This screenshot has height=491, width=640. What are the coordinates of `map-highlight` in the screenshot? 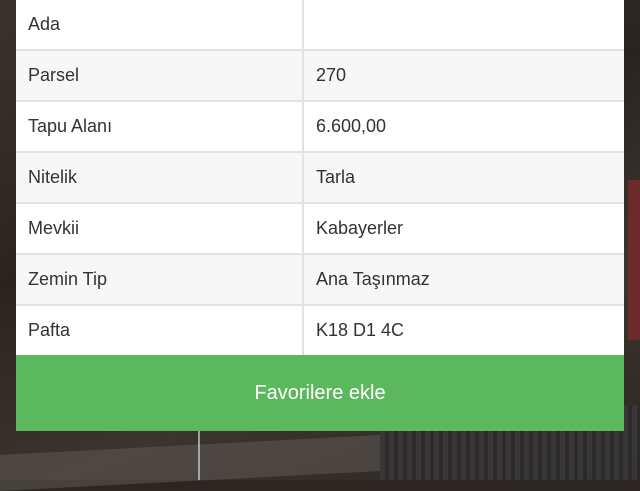 It's located at (634, 260).